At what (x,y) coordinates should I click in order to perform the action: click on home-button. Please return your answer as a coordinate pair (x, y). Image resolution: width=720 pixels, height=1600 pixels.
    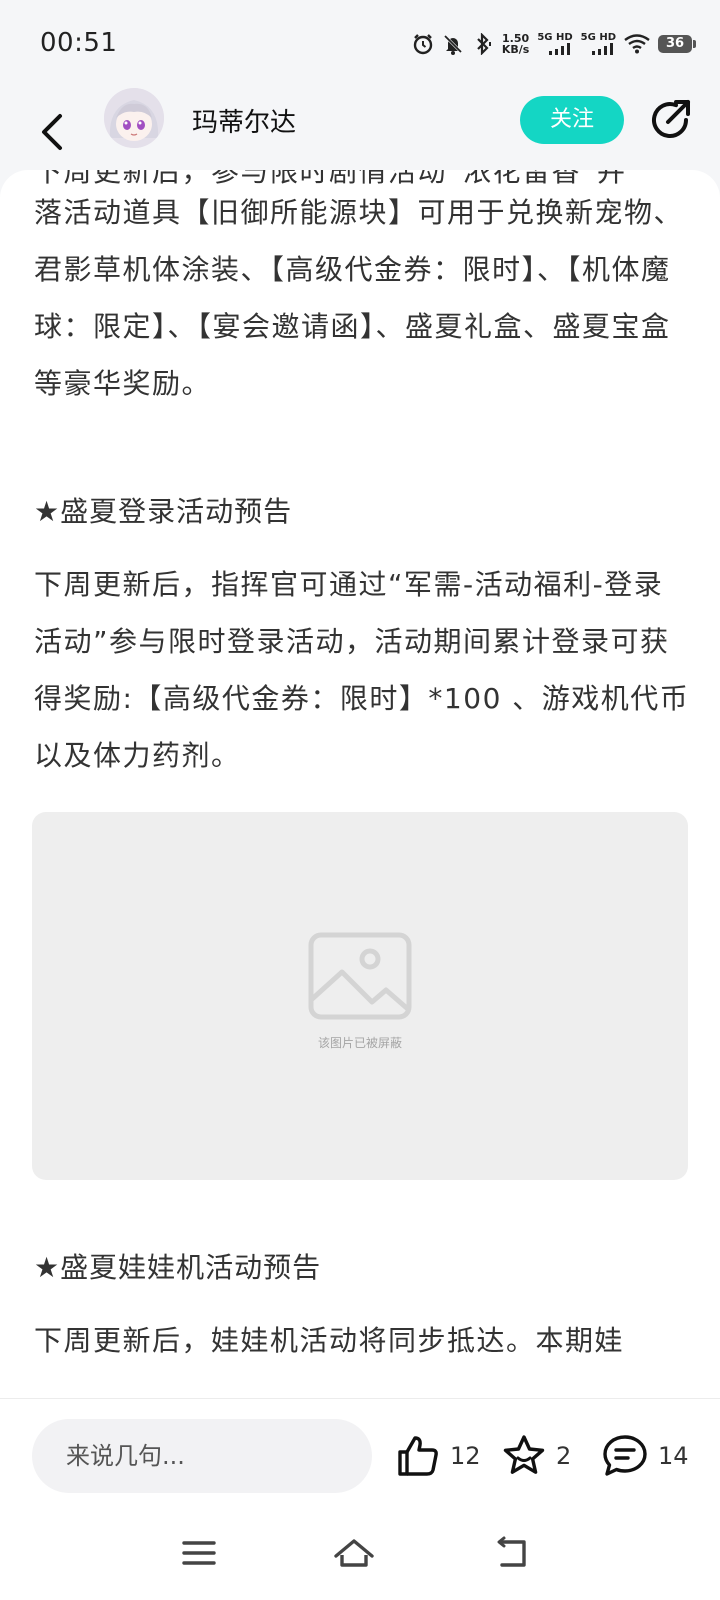
    Looking at the image, I should click on (354, 1554).